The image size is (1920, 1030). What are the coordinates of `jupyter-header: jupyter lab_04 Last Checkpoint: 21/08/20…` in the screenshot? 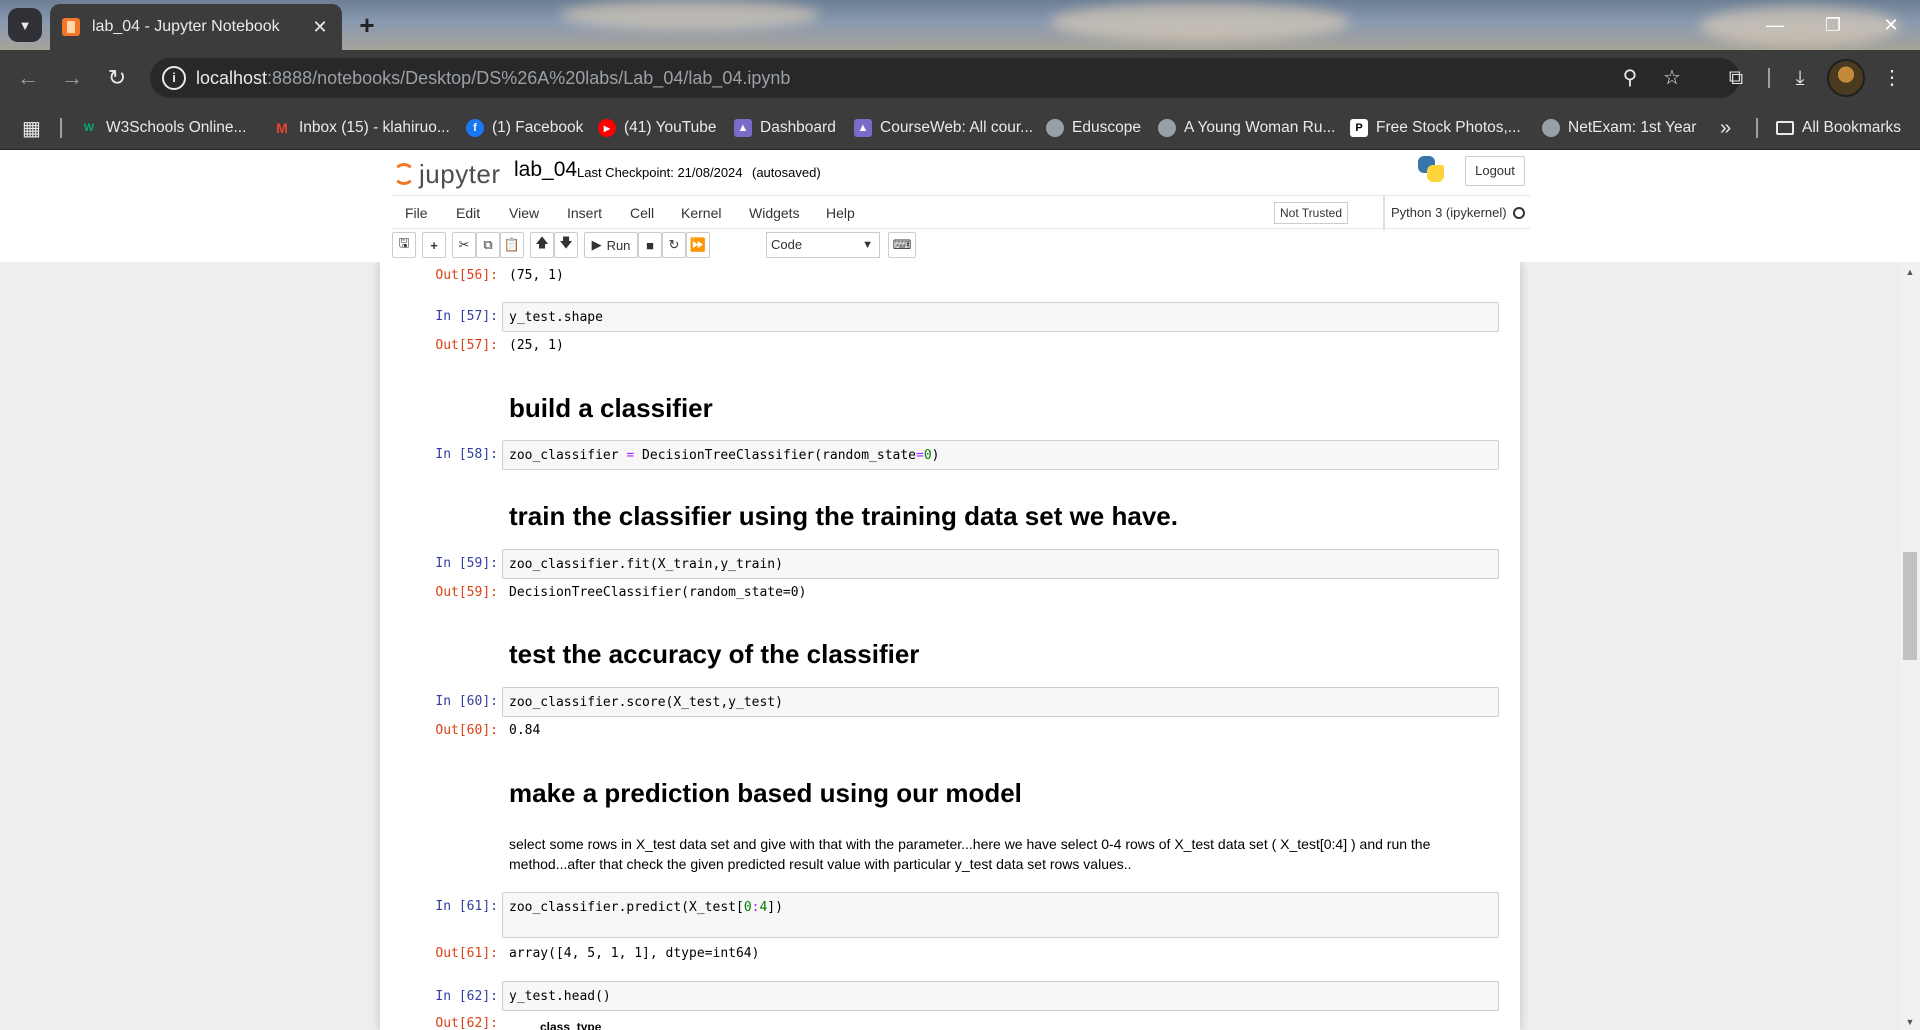 It's located at (960, 206).